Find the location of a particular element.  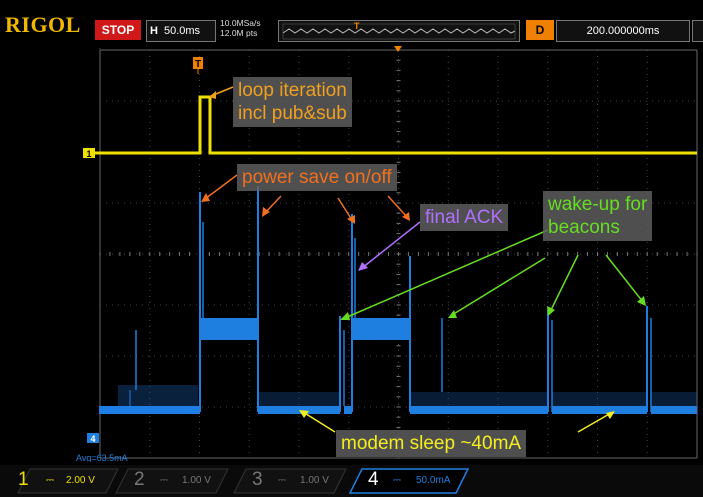

channel1-scale: 2.00 V is located at coordinates (80, 481).